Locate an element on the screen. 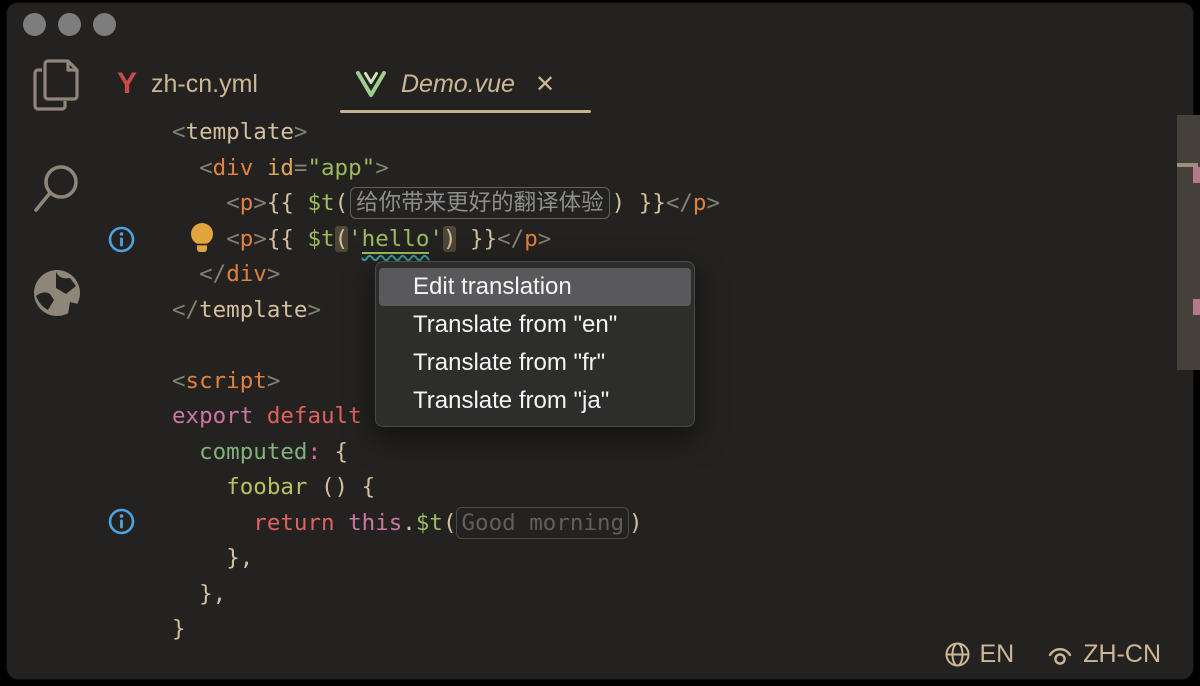 The height and width of the screenshot is (686, 1200). yaml-icon: Y is located at coordinates (127, 83).